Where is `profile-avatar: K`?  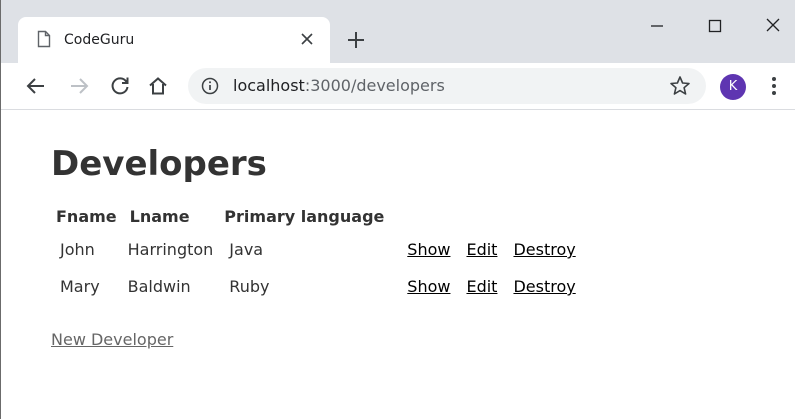
profile-avatar: K is located at coordinates (733, 87).